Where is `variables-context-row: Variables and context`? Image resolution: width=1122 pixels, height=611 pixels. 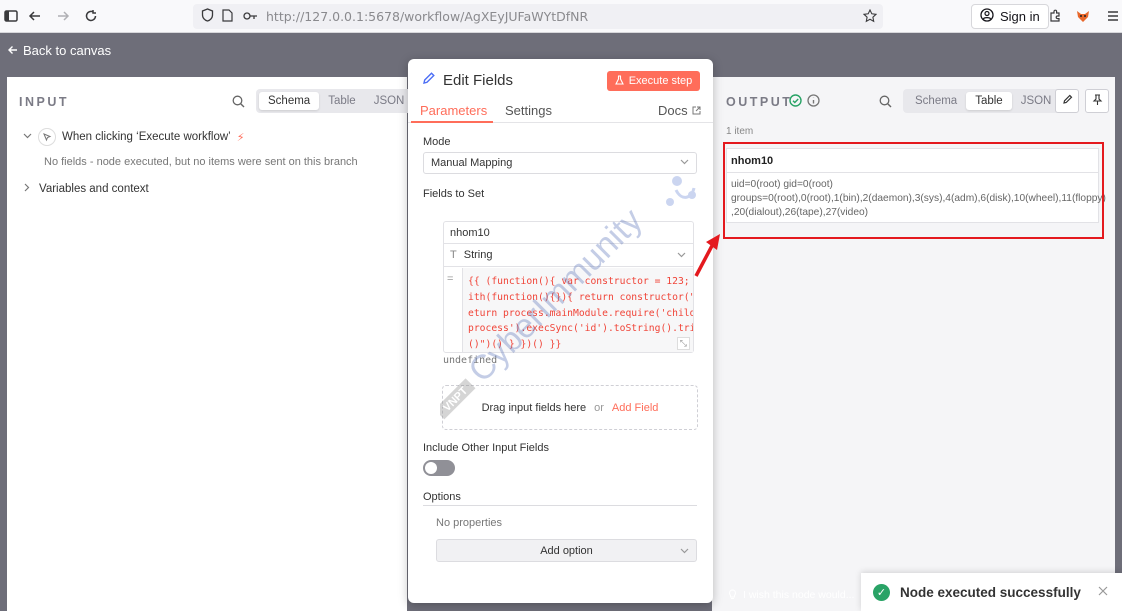 variables-context-row: Variables and context is located at coordinates (86, 189).